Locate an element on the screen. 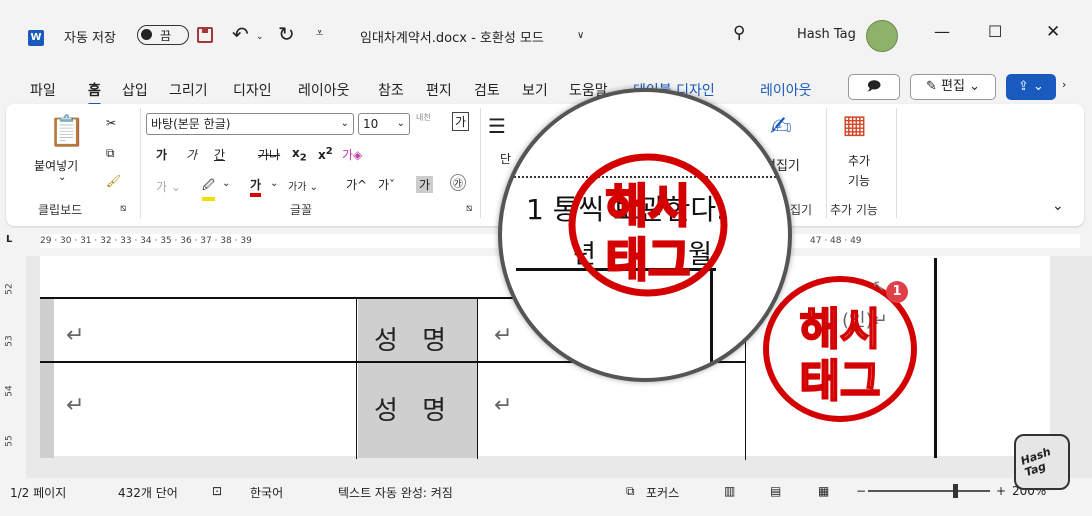 Image resolution: width=1092 pixels, height=516 pixels. bold-button: 가 is located at coordinates (161, 154).